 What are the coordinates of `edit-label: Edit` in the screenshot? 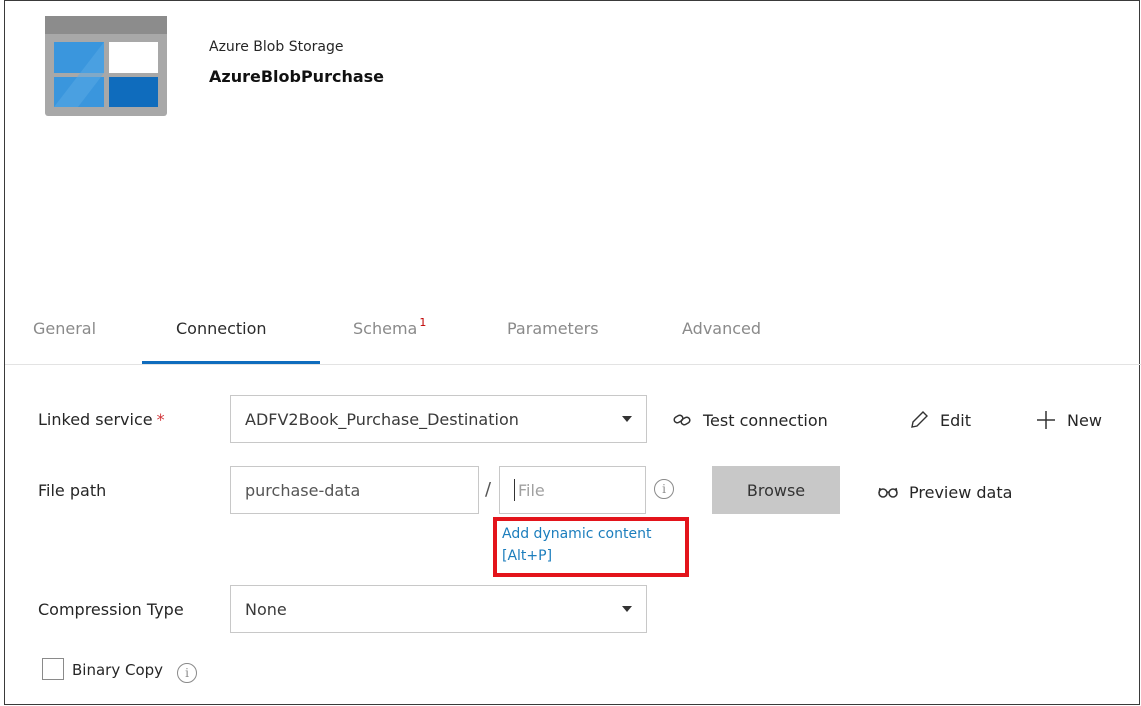 It's located at (955, 420).